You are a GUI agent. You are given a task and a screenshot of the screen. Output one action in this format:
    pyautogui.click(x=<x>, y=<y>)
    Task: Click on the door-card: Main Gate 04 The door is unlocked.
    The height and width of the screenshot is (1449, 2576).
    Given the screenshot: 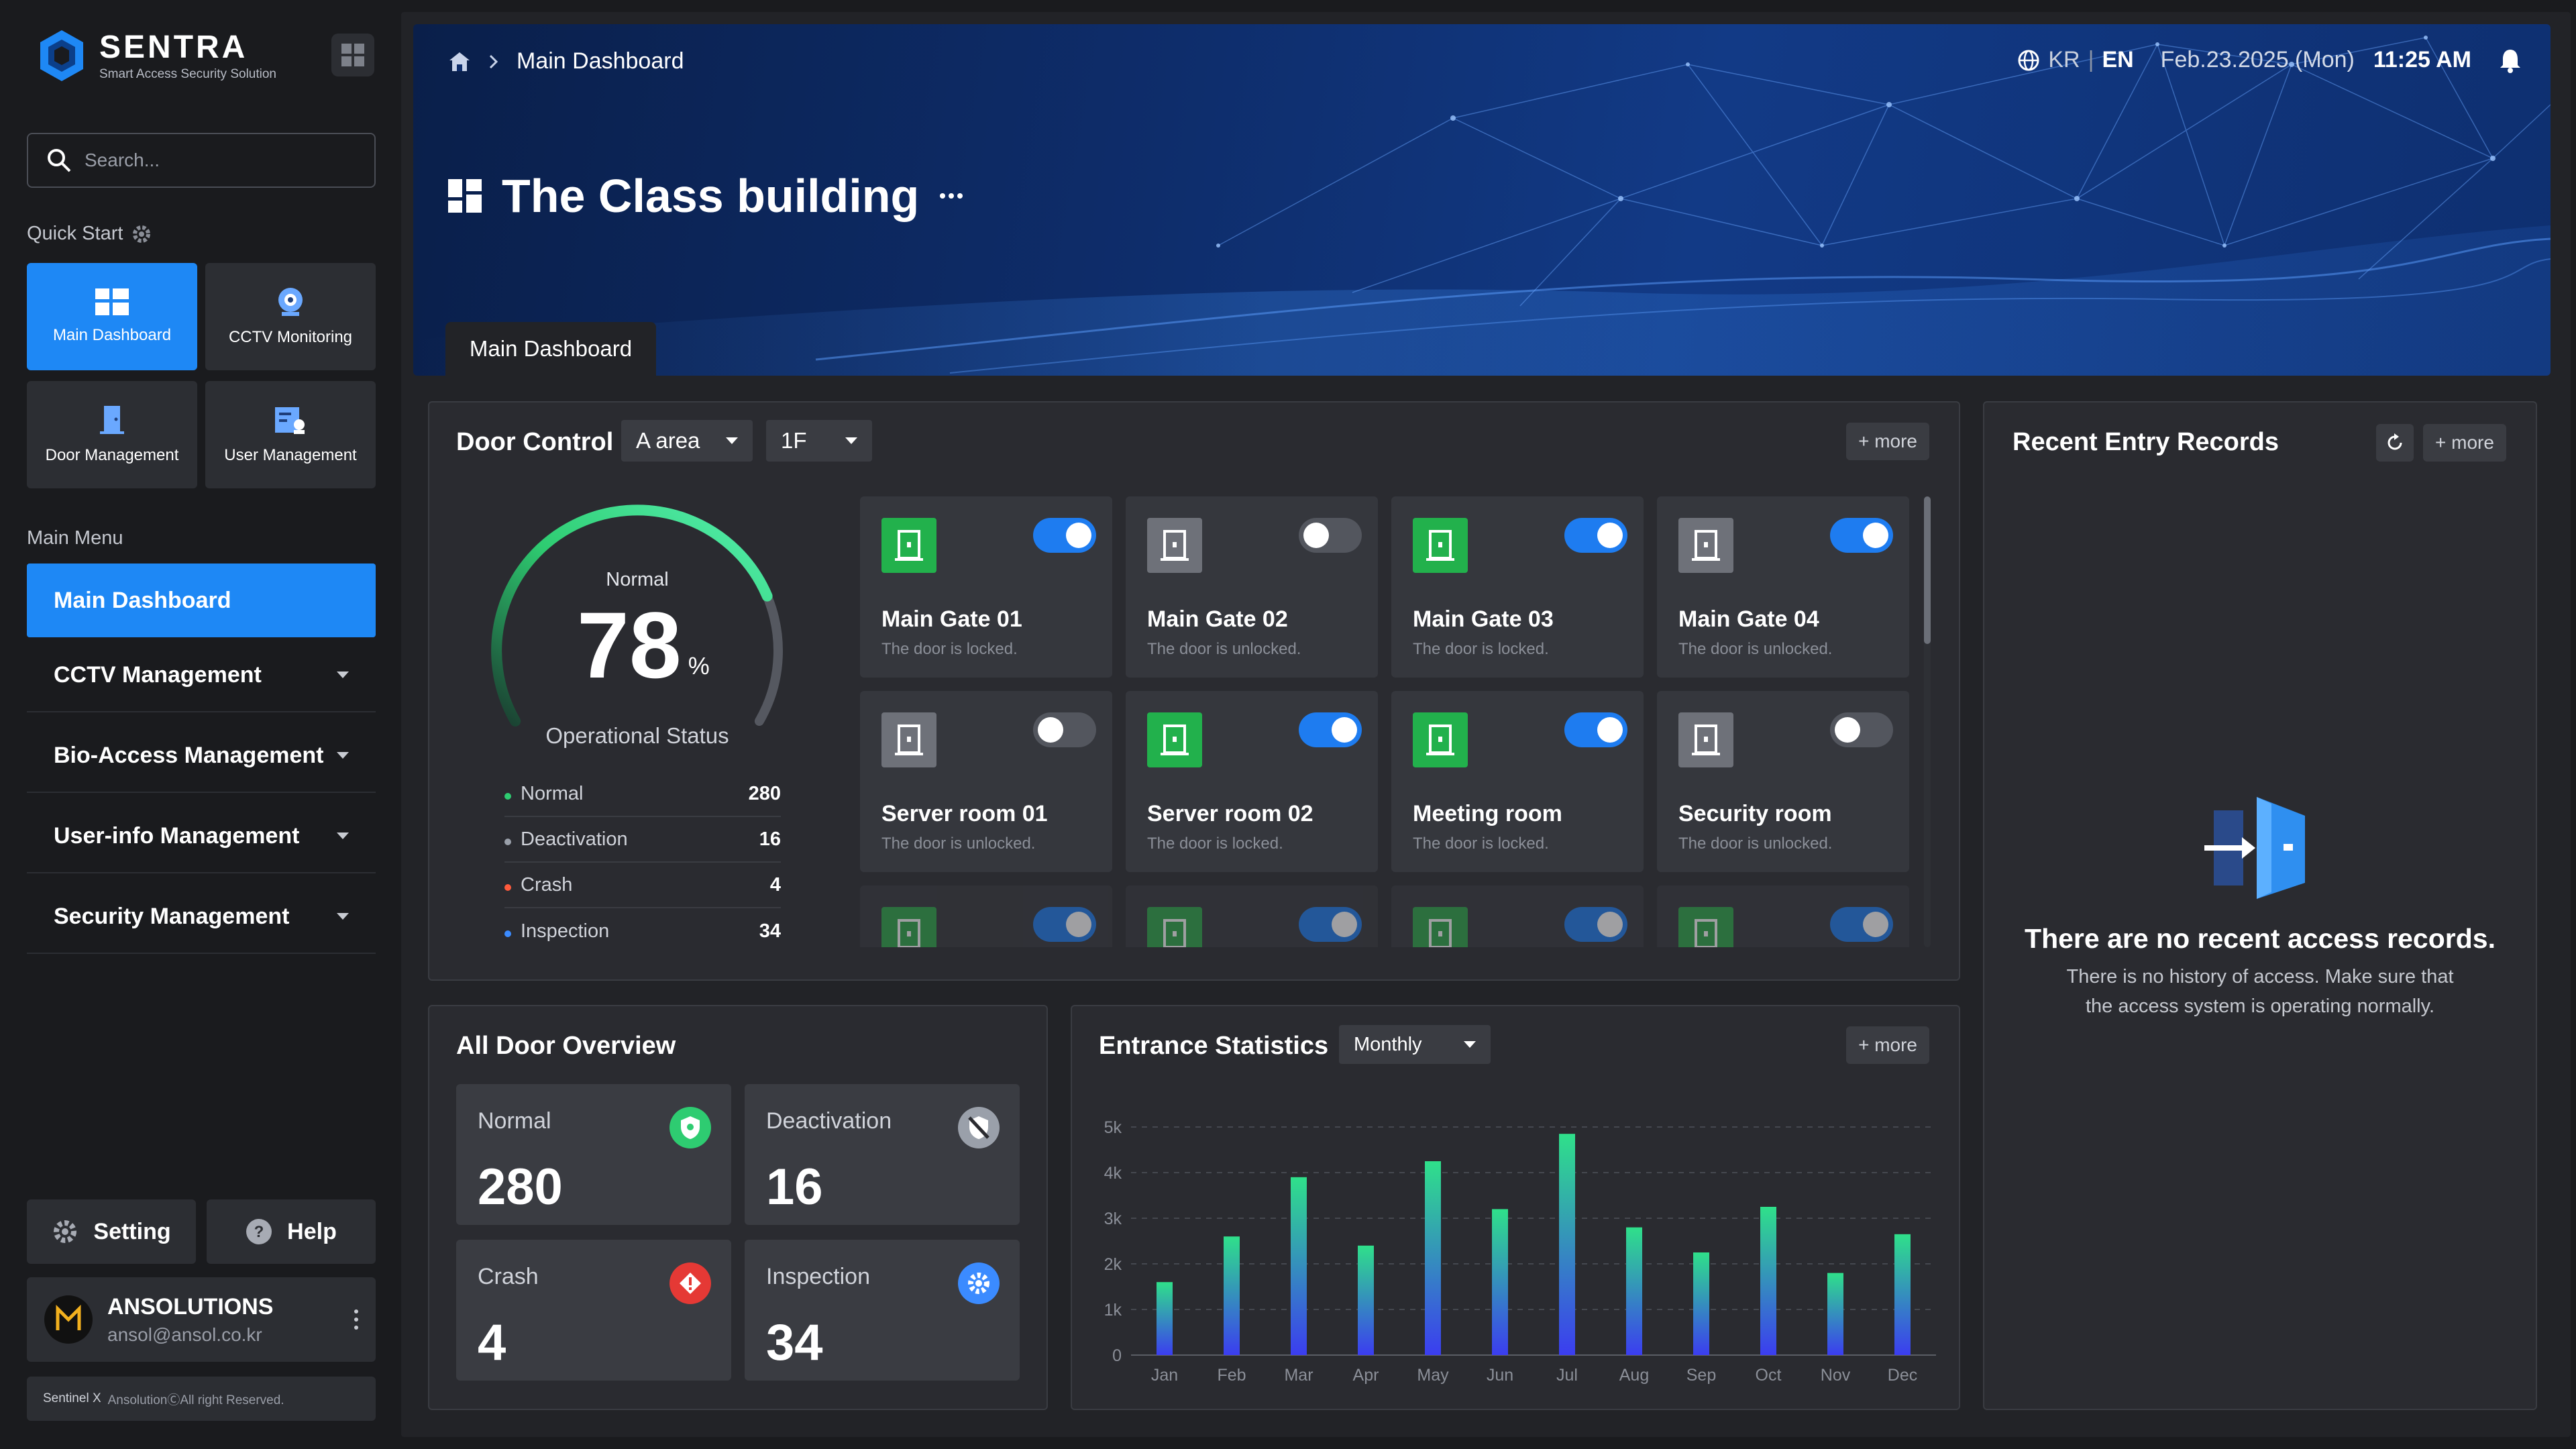 What is the action you would take?
    pyautogui.click(x=1783, y=587)
    